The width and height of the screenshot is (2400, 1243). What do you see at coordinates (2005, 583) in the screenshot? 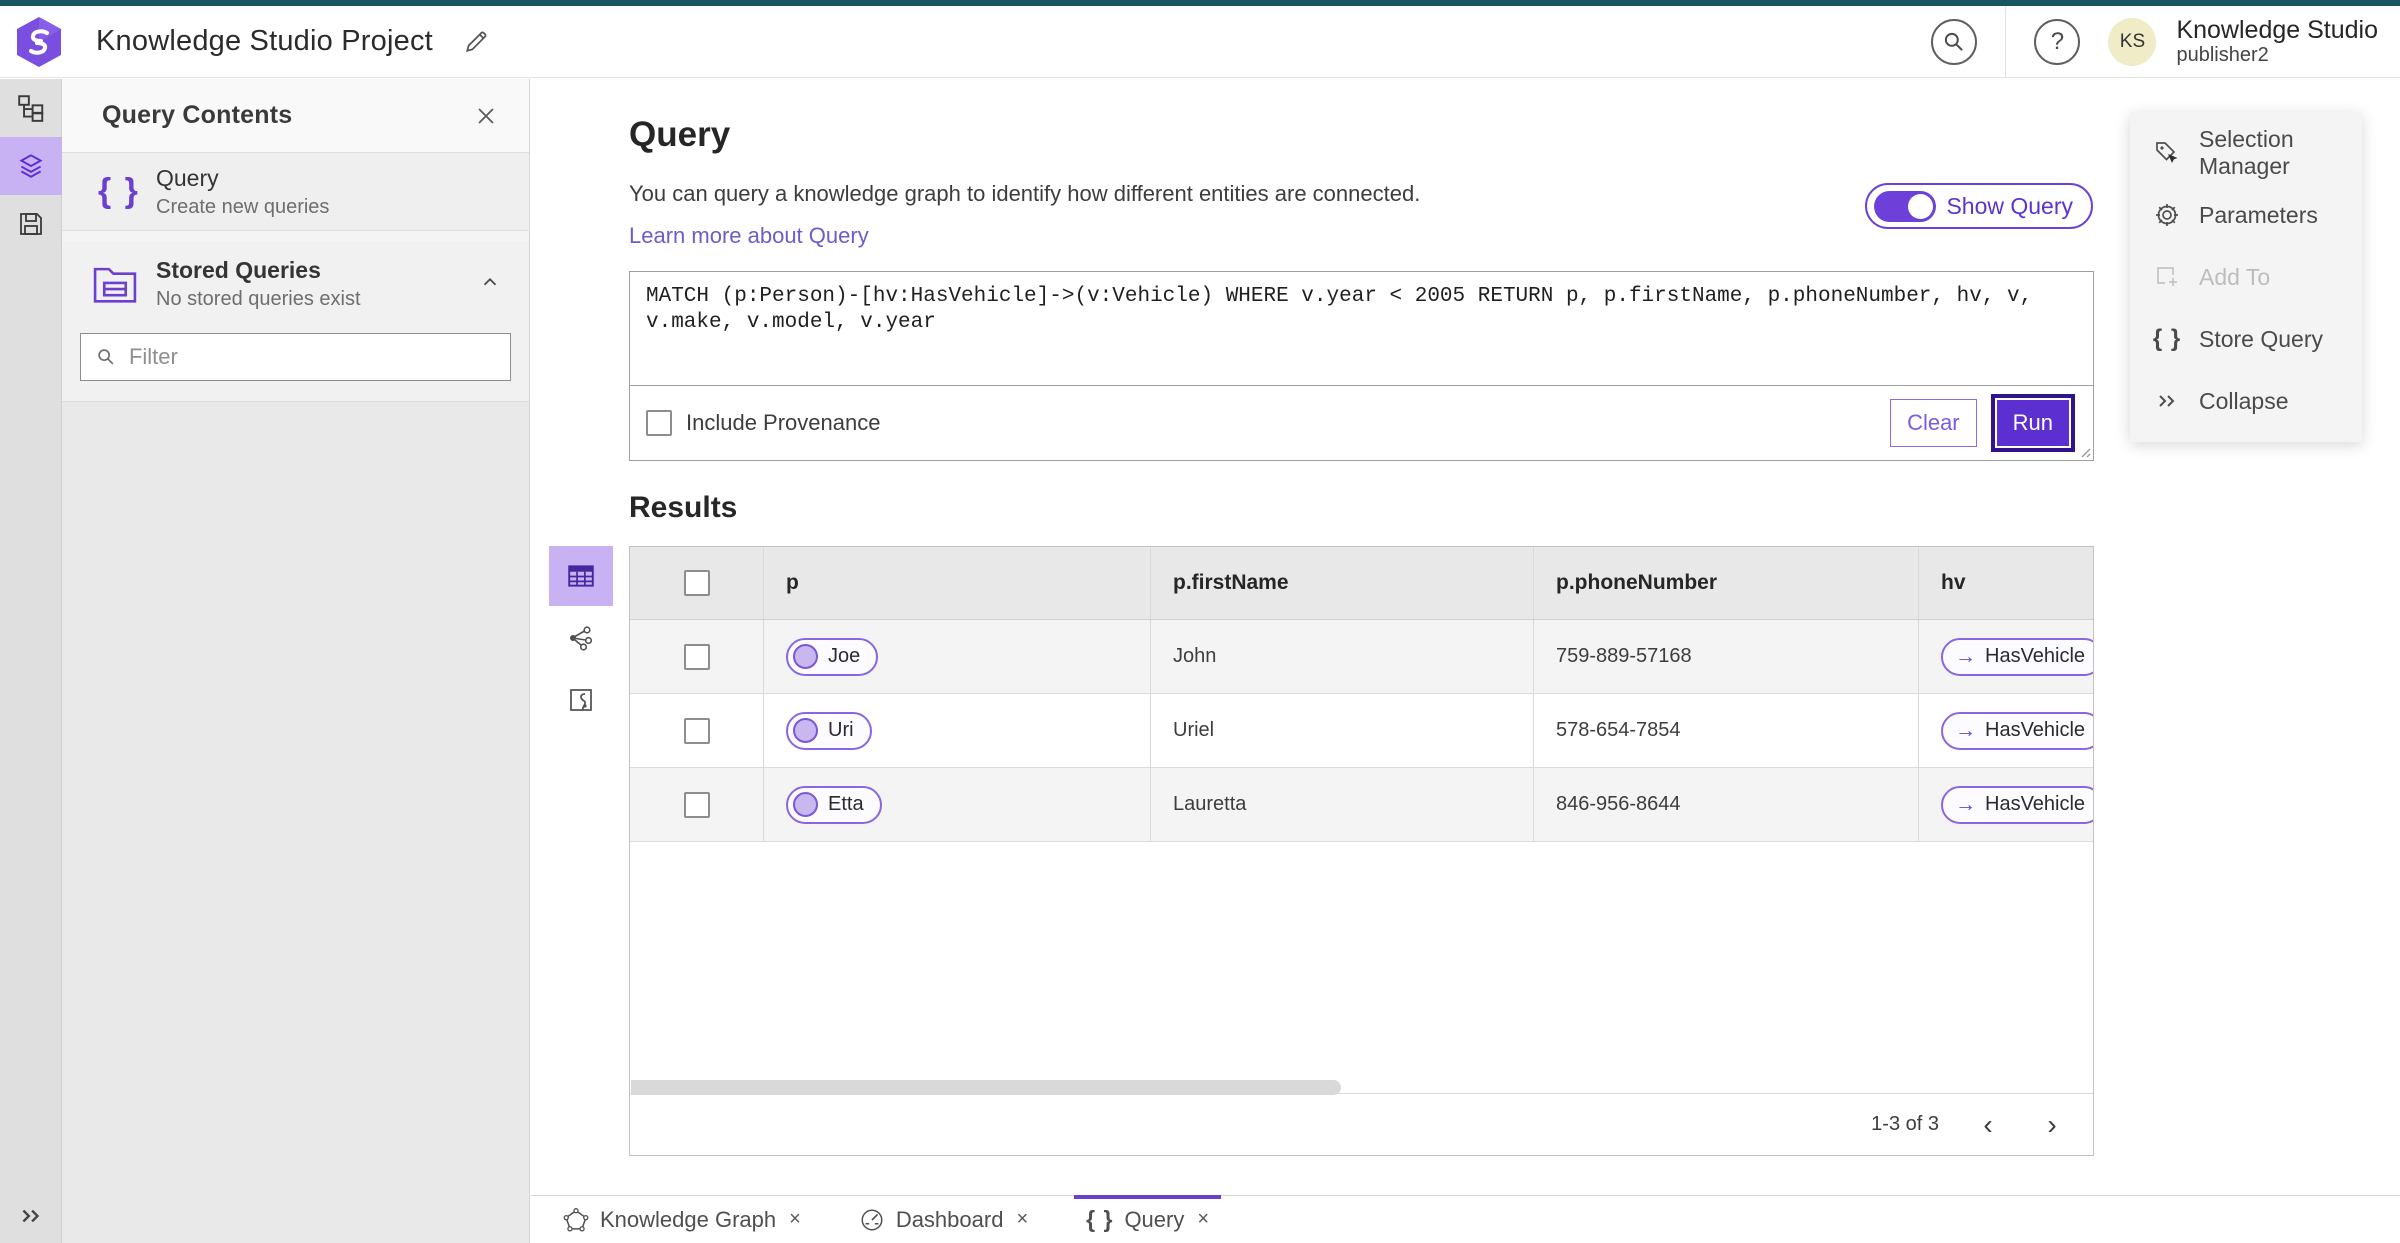
I see `column-header-hv: hv` at bounding box center [2005, 583].